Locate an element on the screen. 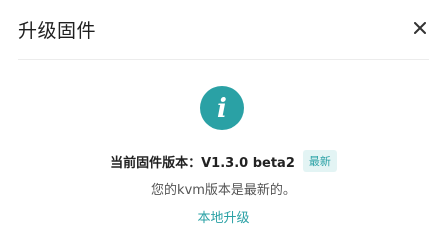  close-button is located at coordinates (420, 28).